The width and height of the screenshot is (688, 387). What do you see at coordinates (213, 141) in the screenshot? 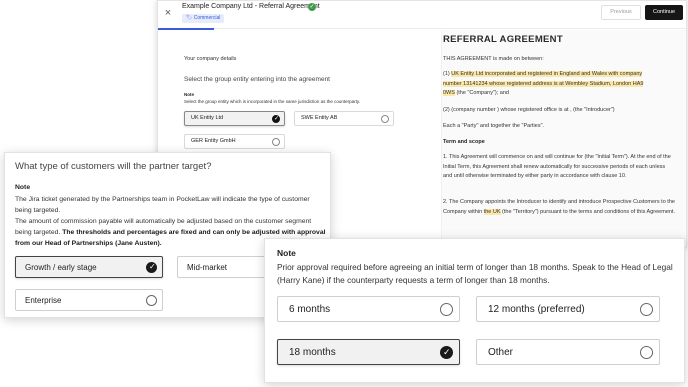
I see `entity-option-label: GER Entity GmbH` at bounding box center [213, 141].